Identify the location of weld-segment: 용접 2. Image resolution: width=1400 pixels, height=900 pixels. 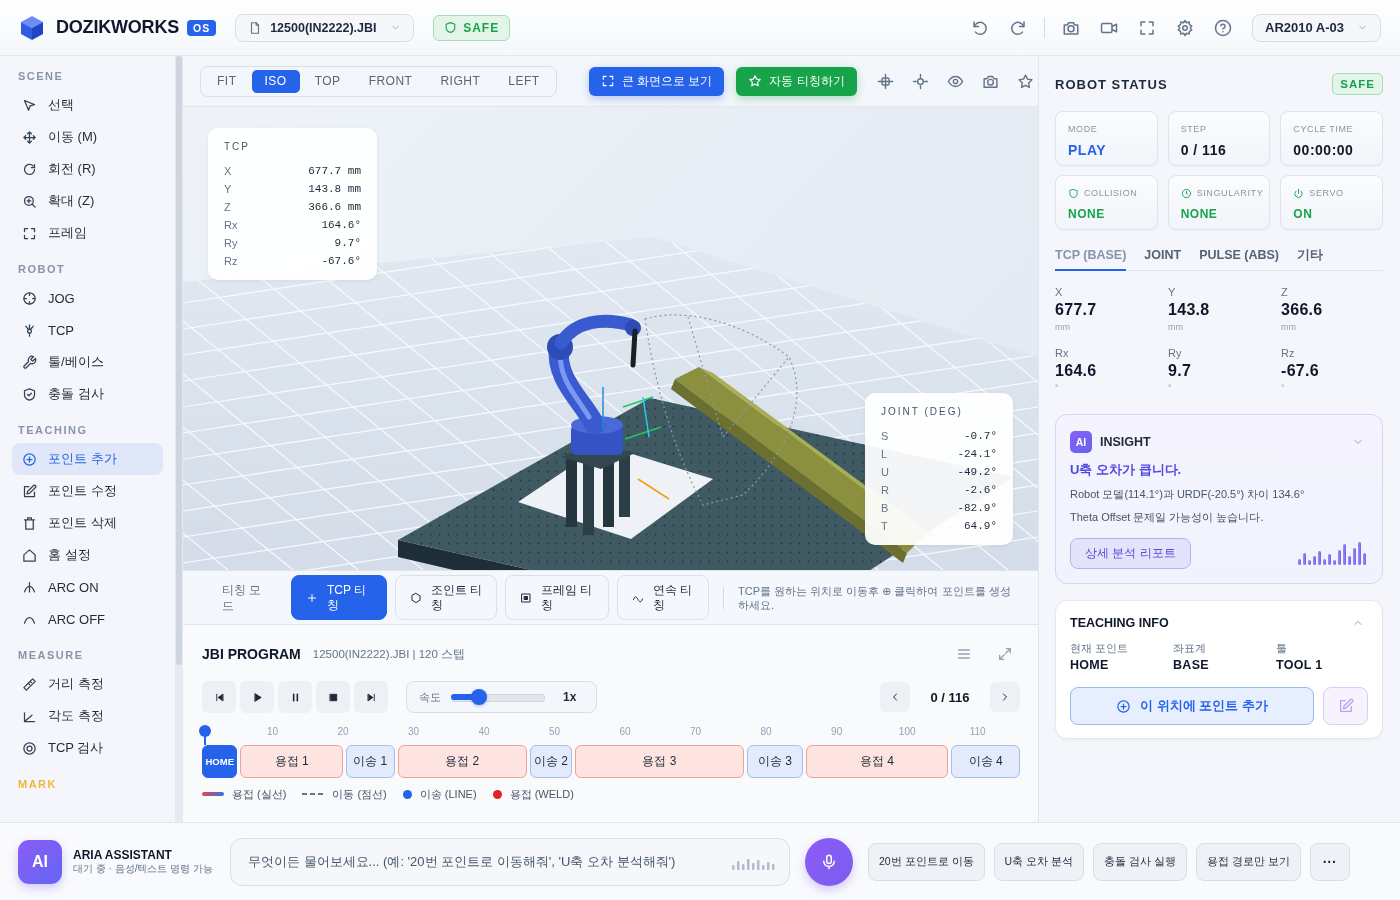
(462, 761).